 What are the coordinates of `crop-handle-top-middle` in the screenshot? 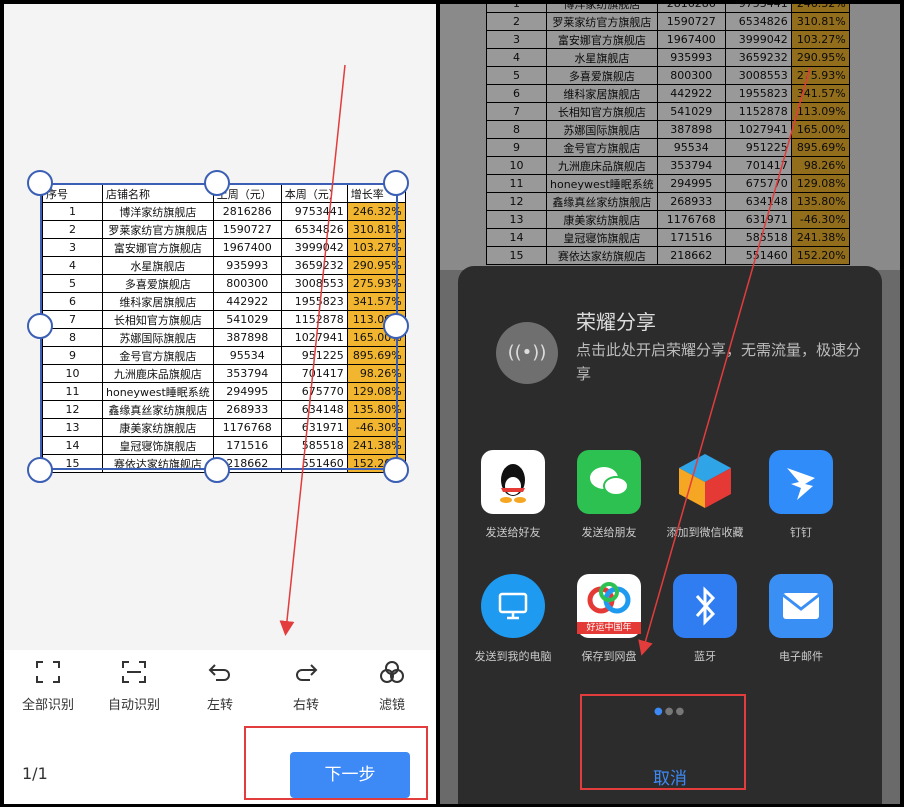 It's located at (217, 183).